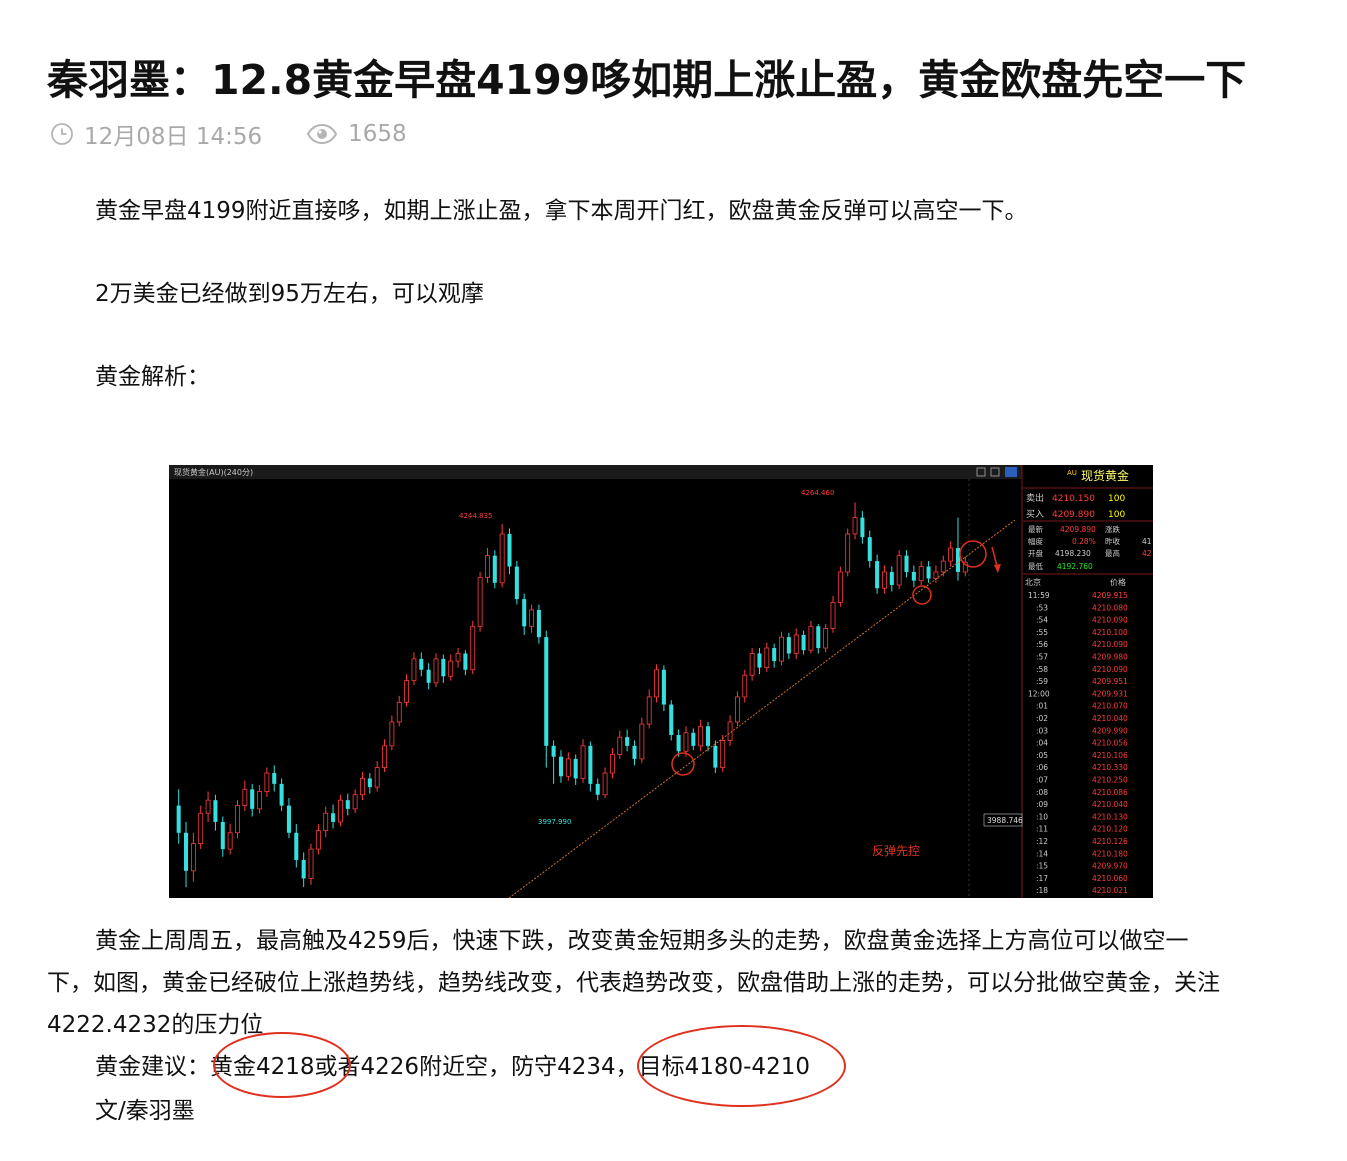 Image resolution: width=1347 pixels, height=1161 pixels. I want to click on tick-time: :53, so click(1042, 607).